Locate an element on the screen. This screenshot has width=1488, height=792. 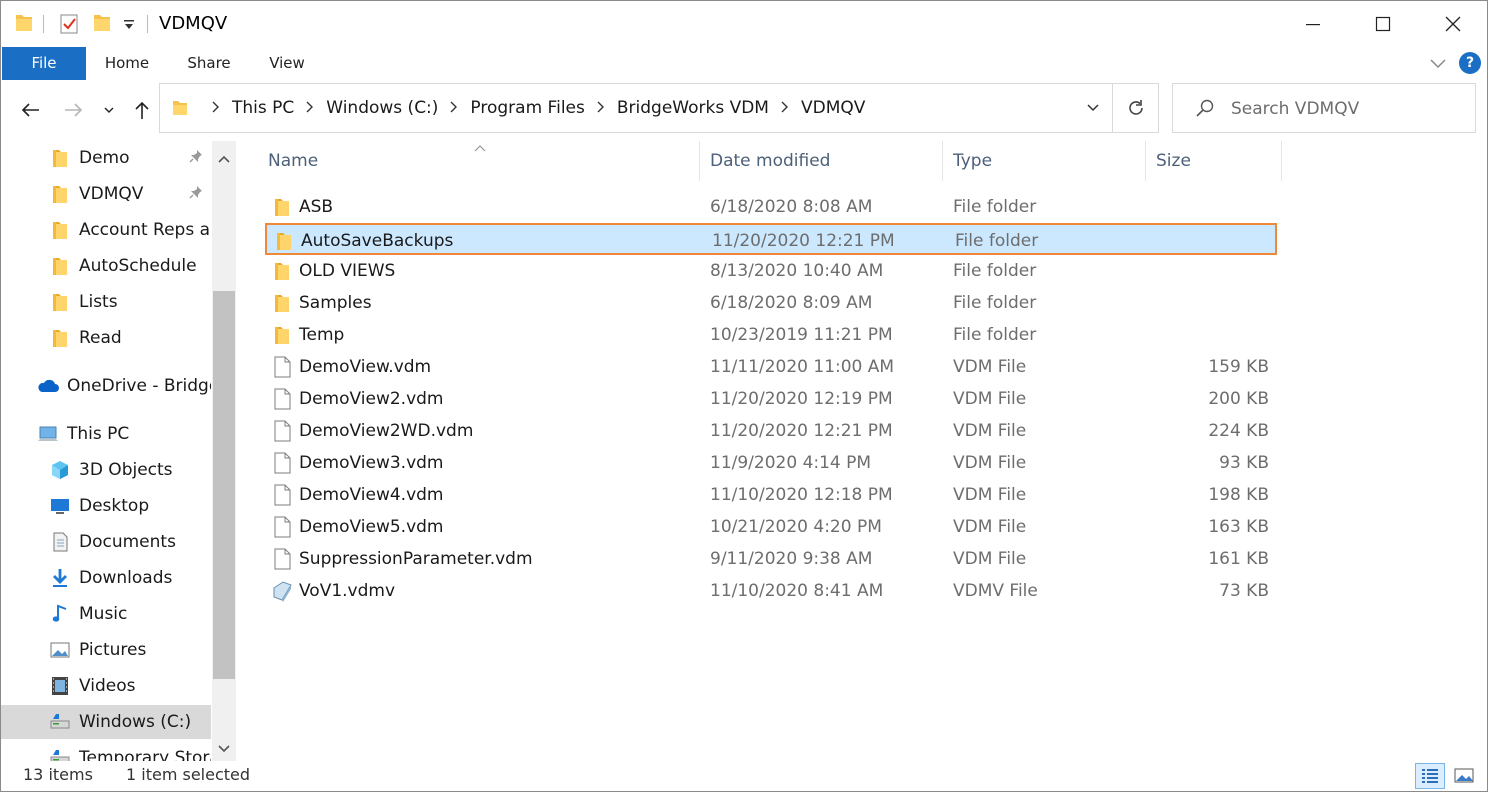
search-box is located at coordinates (1324, 108).